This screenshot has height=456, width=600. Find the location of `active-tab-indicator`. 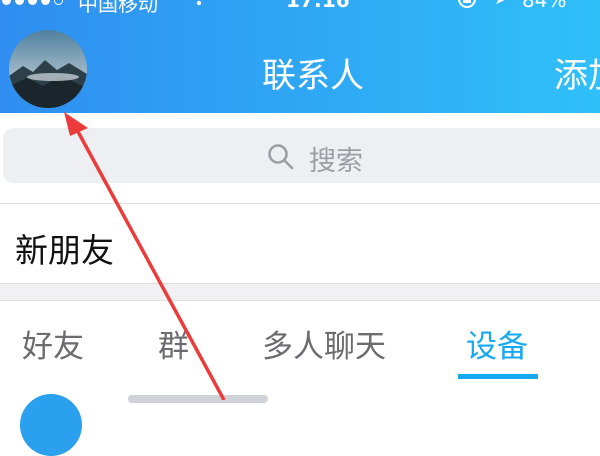

active-tab-indicator is located at coordinates (498, 376).